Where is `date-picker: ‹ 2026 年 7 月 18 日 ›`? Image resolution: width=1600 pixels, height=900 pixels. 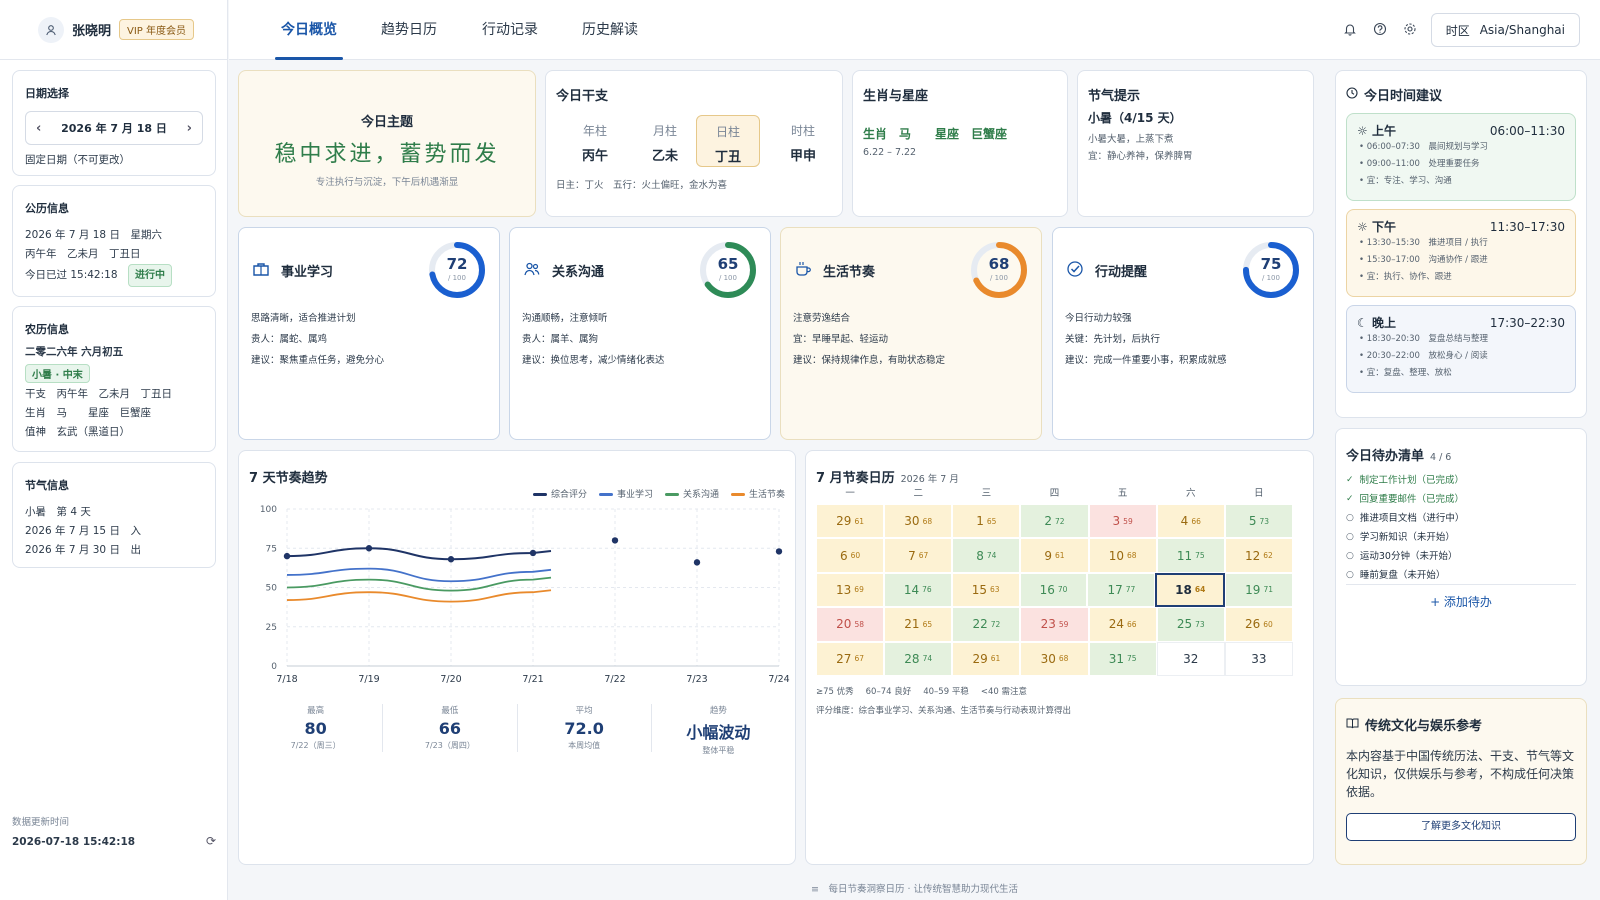 date-picker: ‹ 2026 年 7 月 18 日 › is located at coordinates (114, 128).